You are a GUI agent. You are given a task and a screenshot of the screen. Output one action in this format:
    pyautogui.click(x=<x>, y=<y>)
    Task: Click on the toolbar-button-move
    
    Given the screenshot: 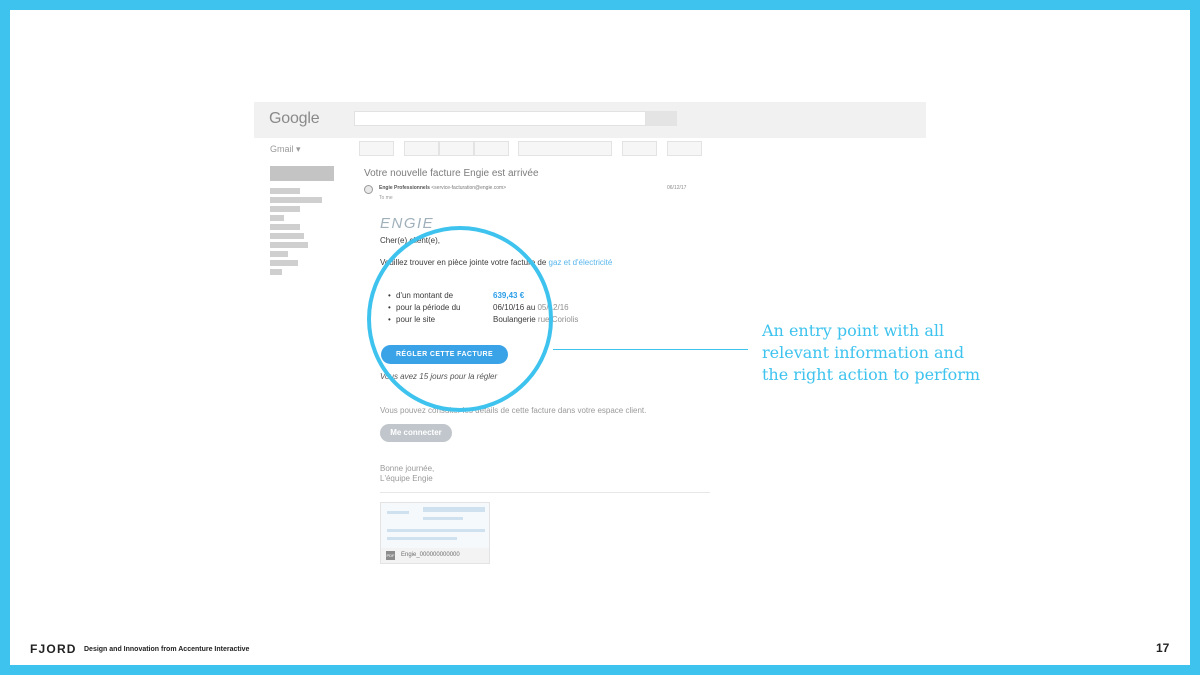 What is the action you would take?
    pyautogui.click(x=565, y=148)
    